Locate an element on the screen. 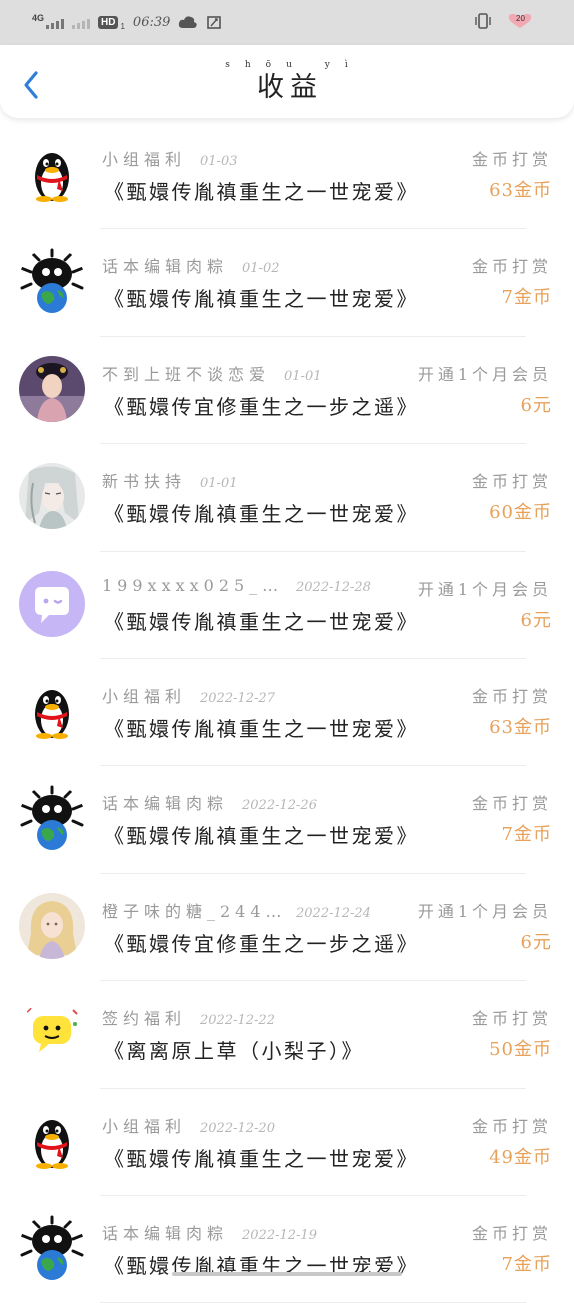 This screenshot has height=1303, width=574. income-record-row: 小组福利 2022-12-20 《甄嬛传胤禛重生之一世宠爱》 金币打赏 49金币 is located at coordinates (287, 1142).